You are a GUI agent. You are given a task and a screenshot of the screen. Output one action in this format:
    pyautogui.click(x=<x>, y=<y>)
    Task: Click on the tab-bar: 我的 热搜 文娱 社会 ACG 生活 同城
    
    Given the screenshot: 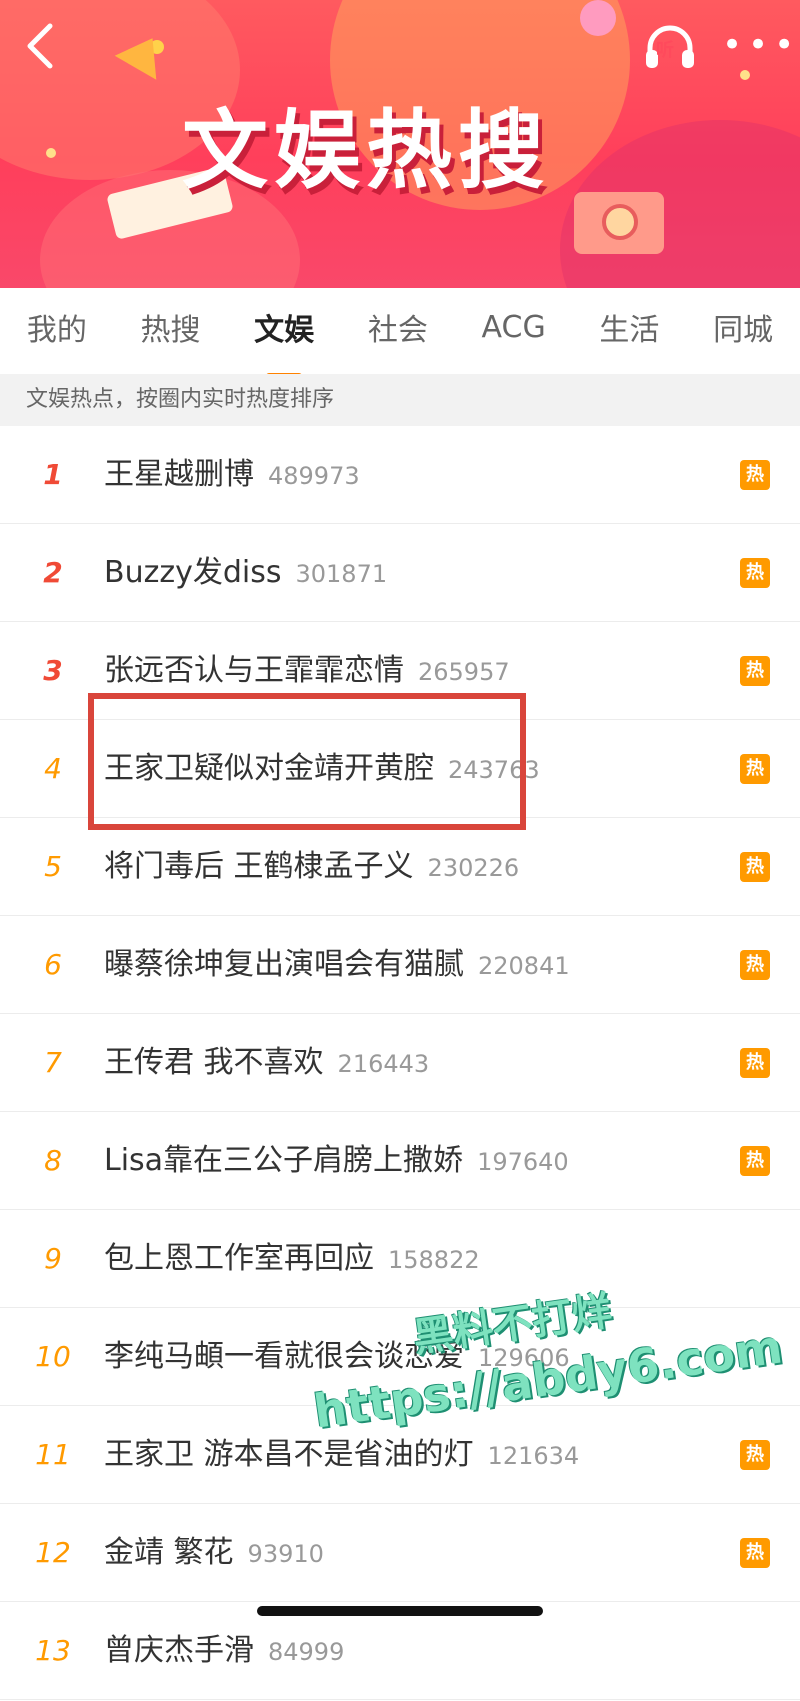 What is the action you would take?
    pyautogui.click(x=400, y=333)
    